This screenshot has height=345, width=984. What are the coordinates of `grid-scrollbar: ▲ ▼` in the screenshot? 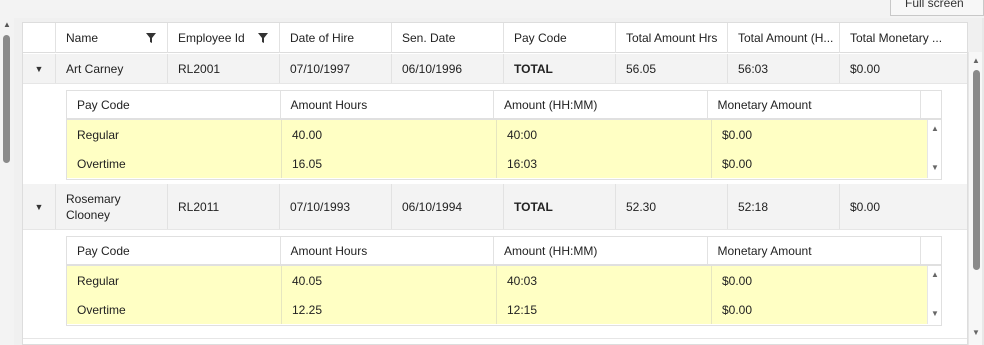 It's located at (975, 198).